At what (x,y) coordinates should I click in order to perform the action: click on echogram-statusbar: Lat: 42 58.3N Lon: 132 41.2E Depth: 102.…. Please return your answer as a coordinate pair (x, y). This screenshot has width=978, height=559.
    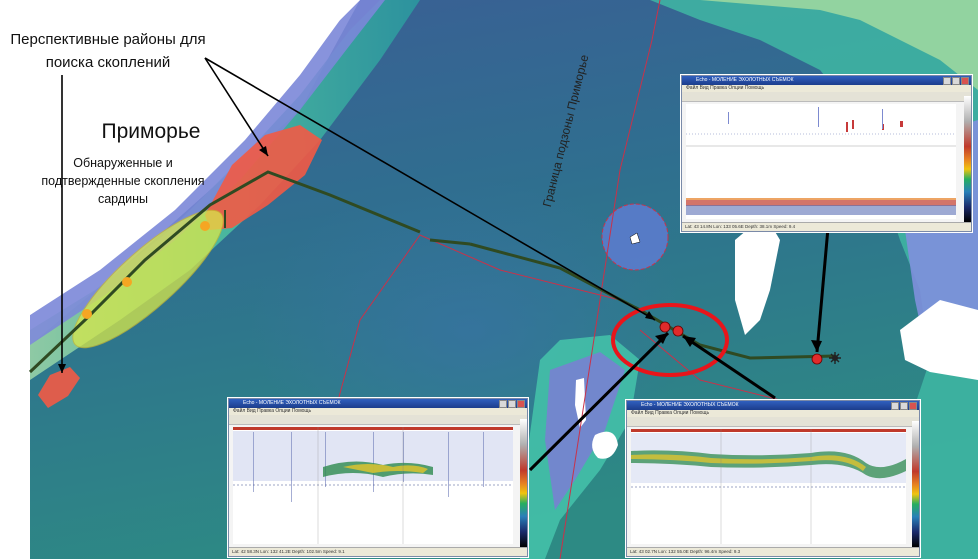
    Looking at the image, I should click on (378, 551).